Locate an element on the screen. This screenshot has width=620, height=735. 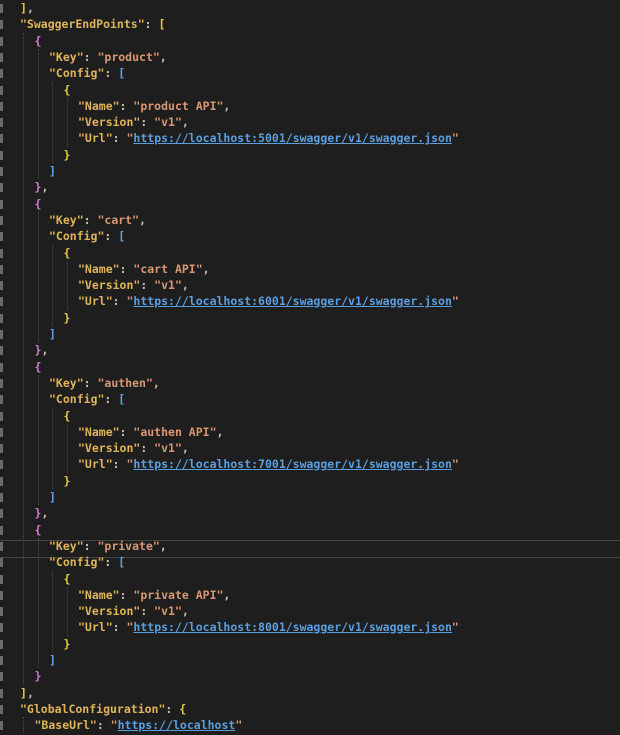
code-text: } is located at coordinates (67, 644).